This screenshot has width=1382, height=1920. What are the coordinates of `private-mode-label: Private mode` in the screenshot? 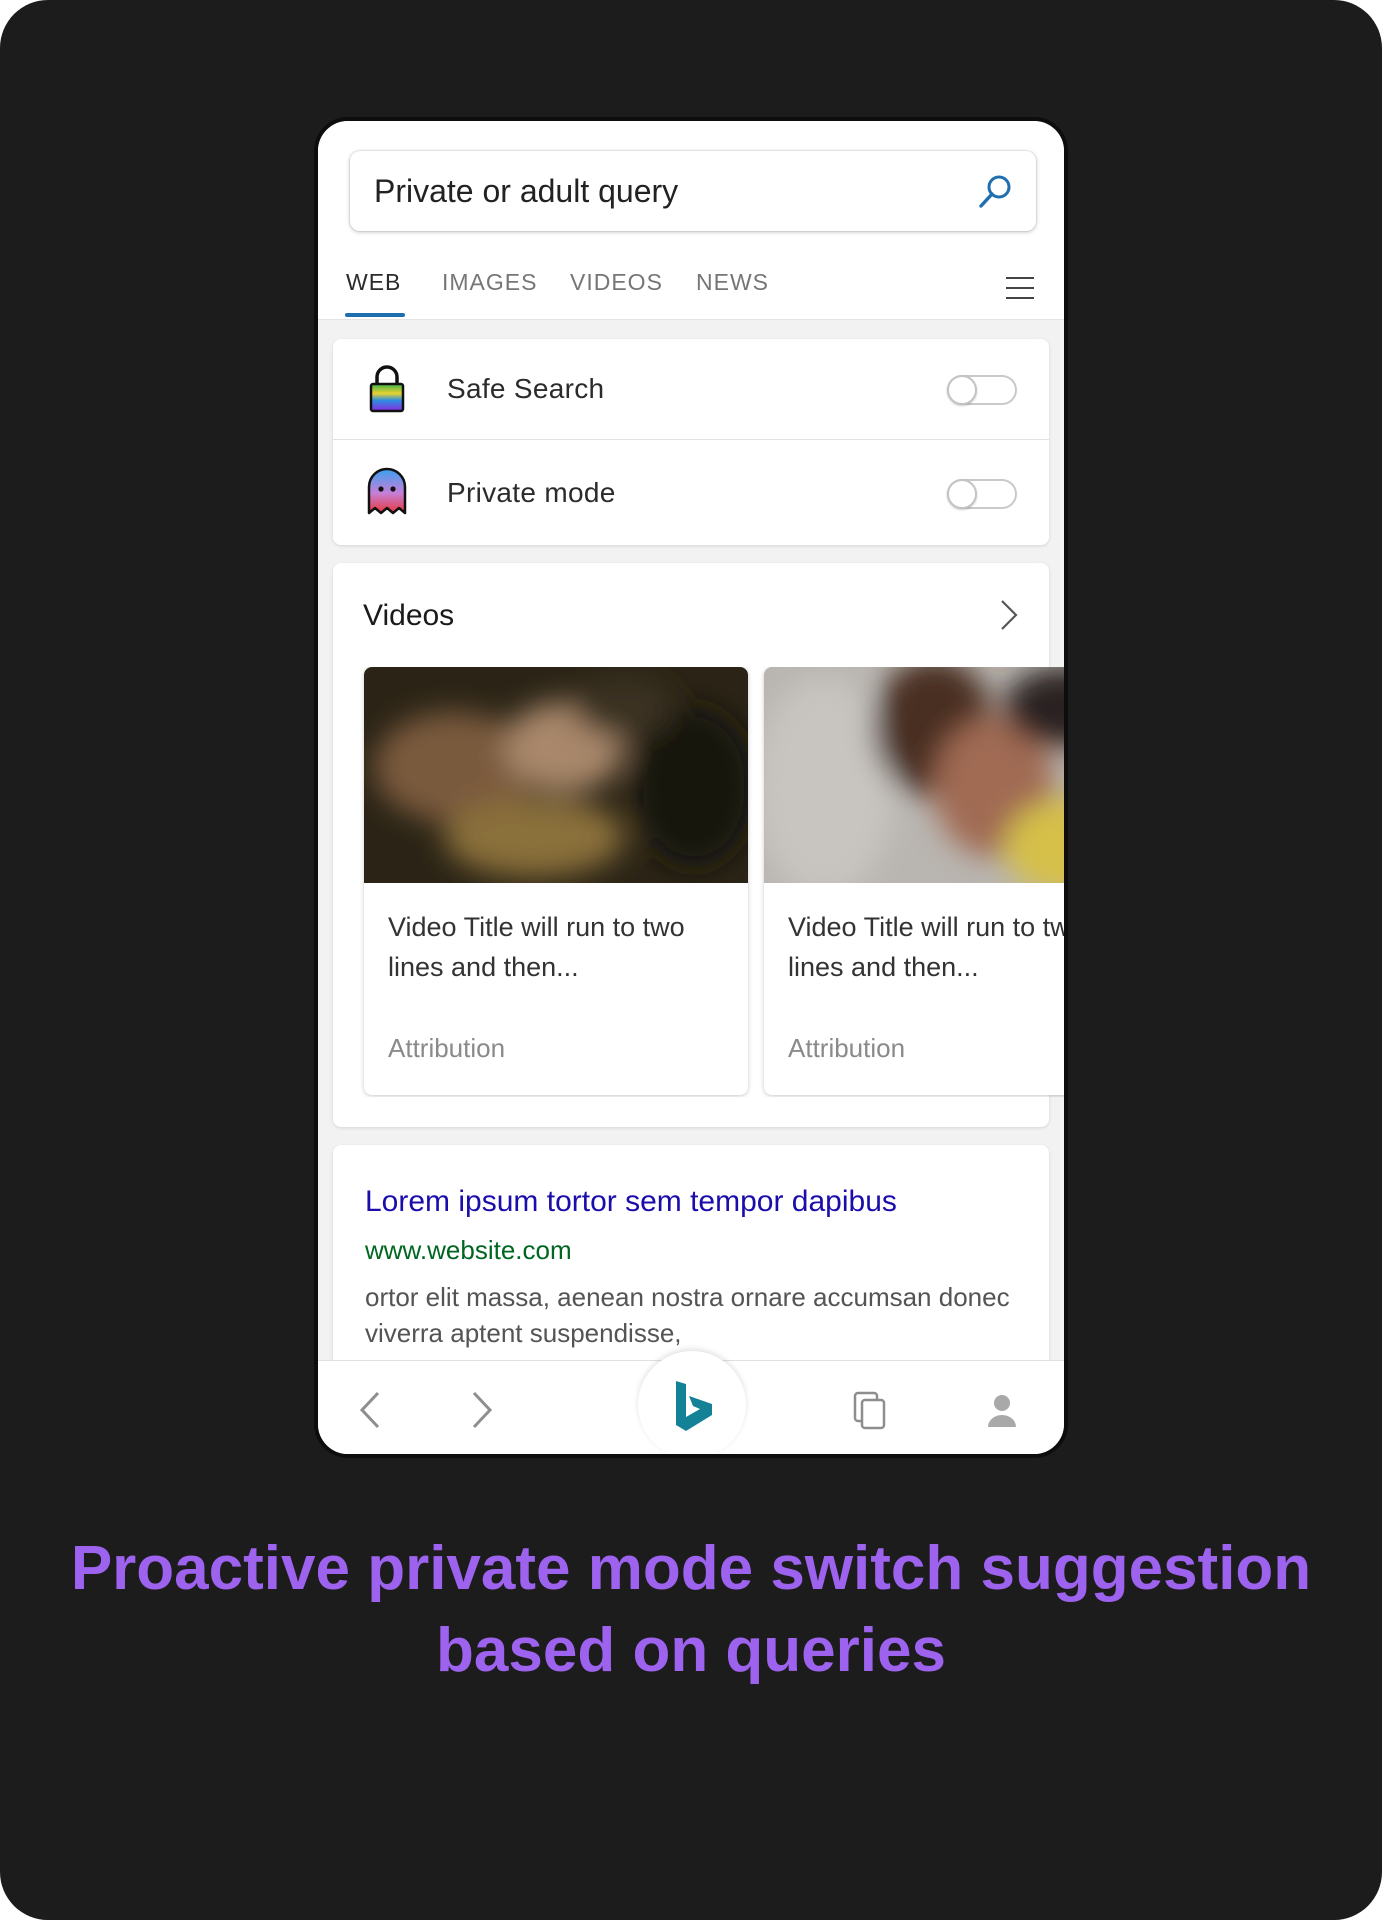 It's located at (531, 492).